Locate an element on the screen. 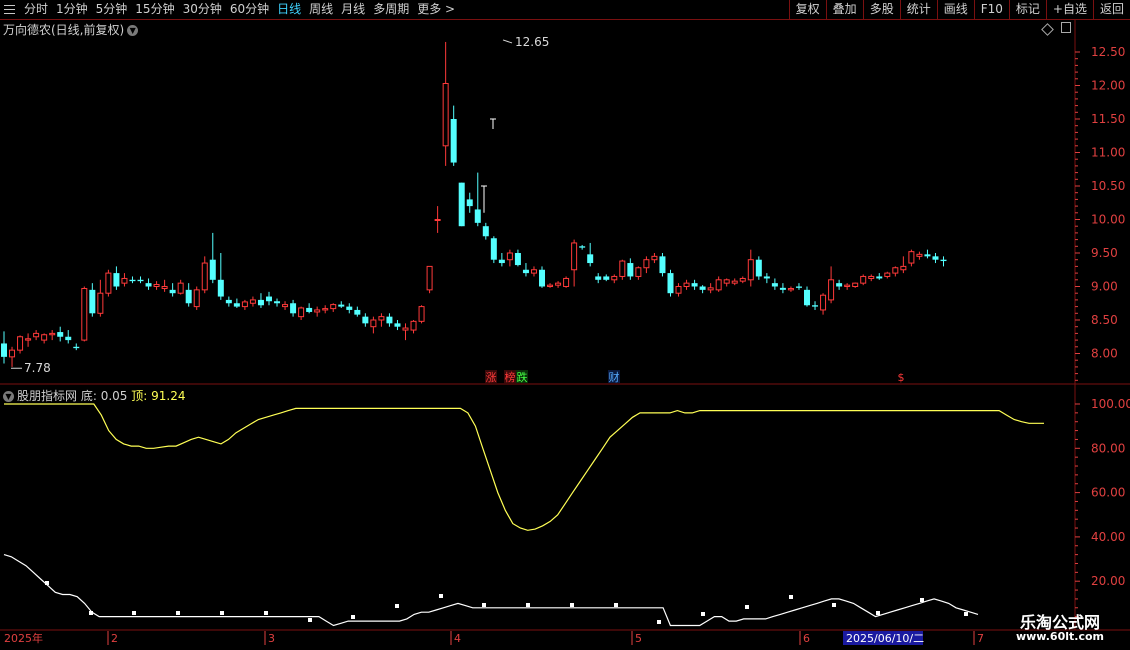 This screenshot has width=1130, height=650. price-axis-label: 11.00 is located at coordinates (1108, 153).